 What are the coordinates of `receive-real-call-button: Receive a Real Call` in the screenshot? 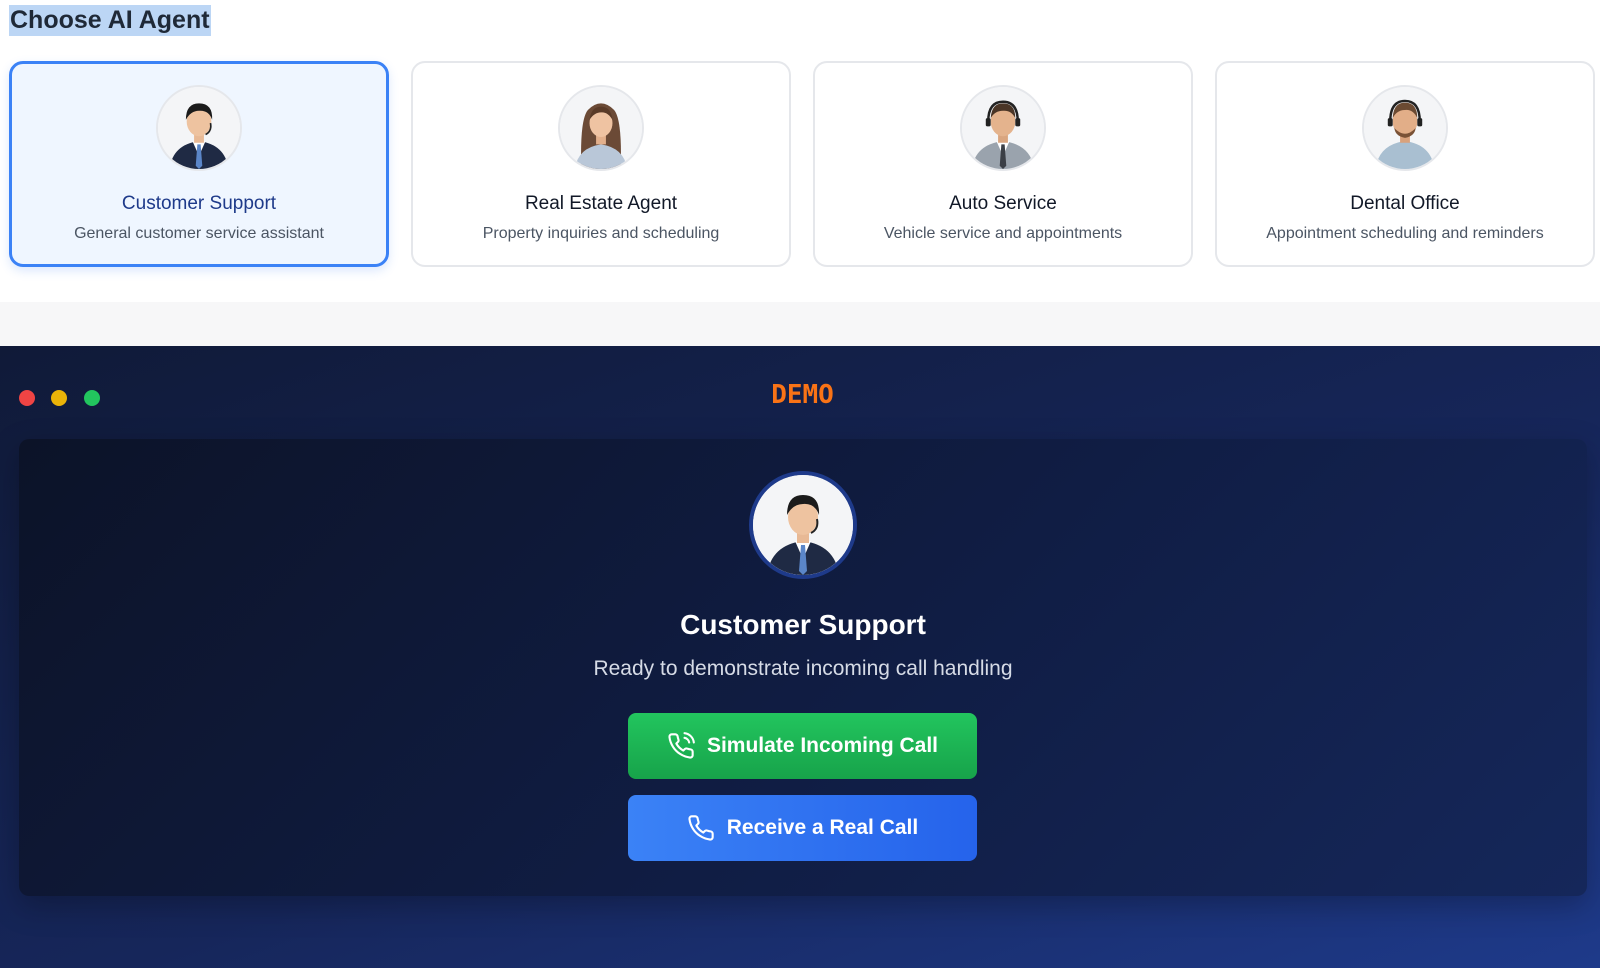 It's located at (802, 828).